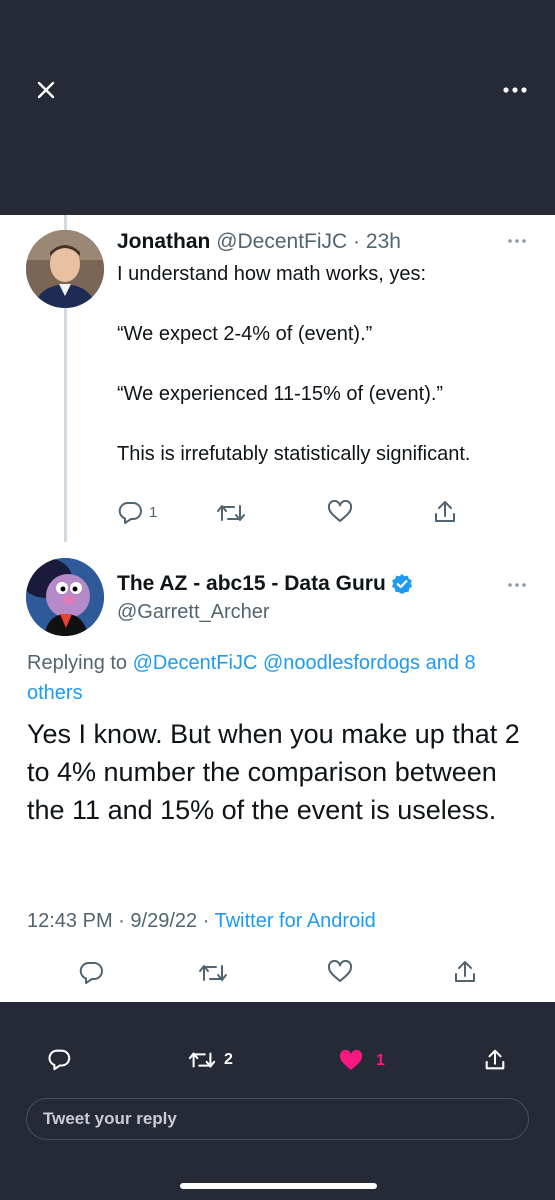  I want to click on tweet1-reply-button: 1, so click(137, 512).